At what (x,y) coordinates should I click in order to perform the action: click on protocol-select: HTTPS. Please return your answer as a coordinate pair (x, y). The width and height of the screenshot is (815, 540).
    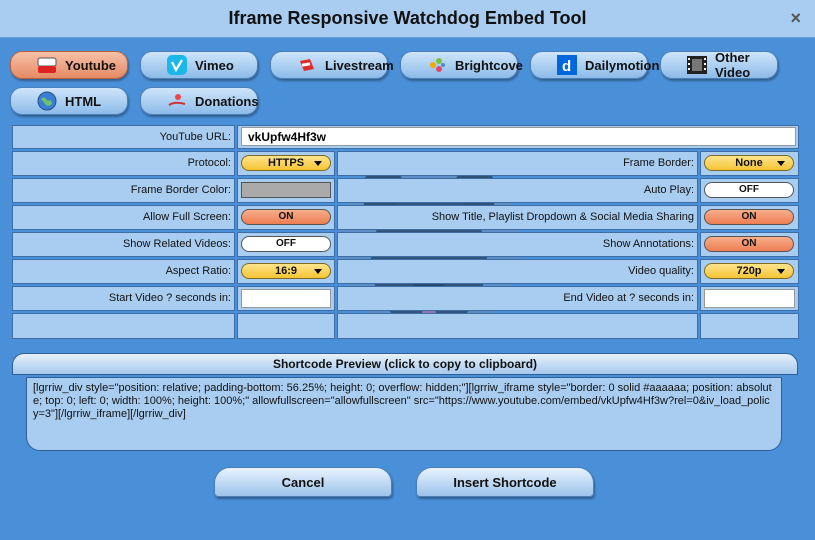
    Looking at the image, I should click on (286, 163).